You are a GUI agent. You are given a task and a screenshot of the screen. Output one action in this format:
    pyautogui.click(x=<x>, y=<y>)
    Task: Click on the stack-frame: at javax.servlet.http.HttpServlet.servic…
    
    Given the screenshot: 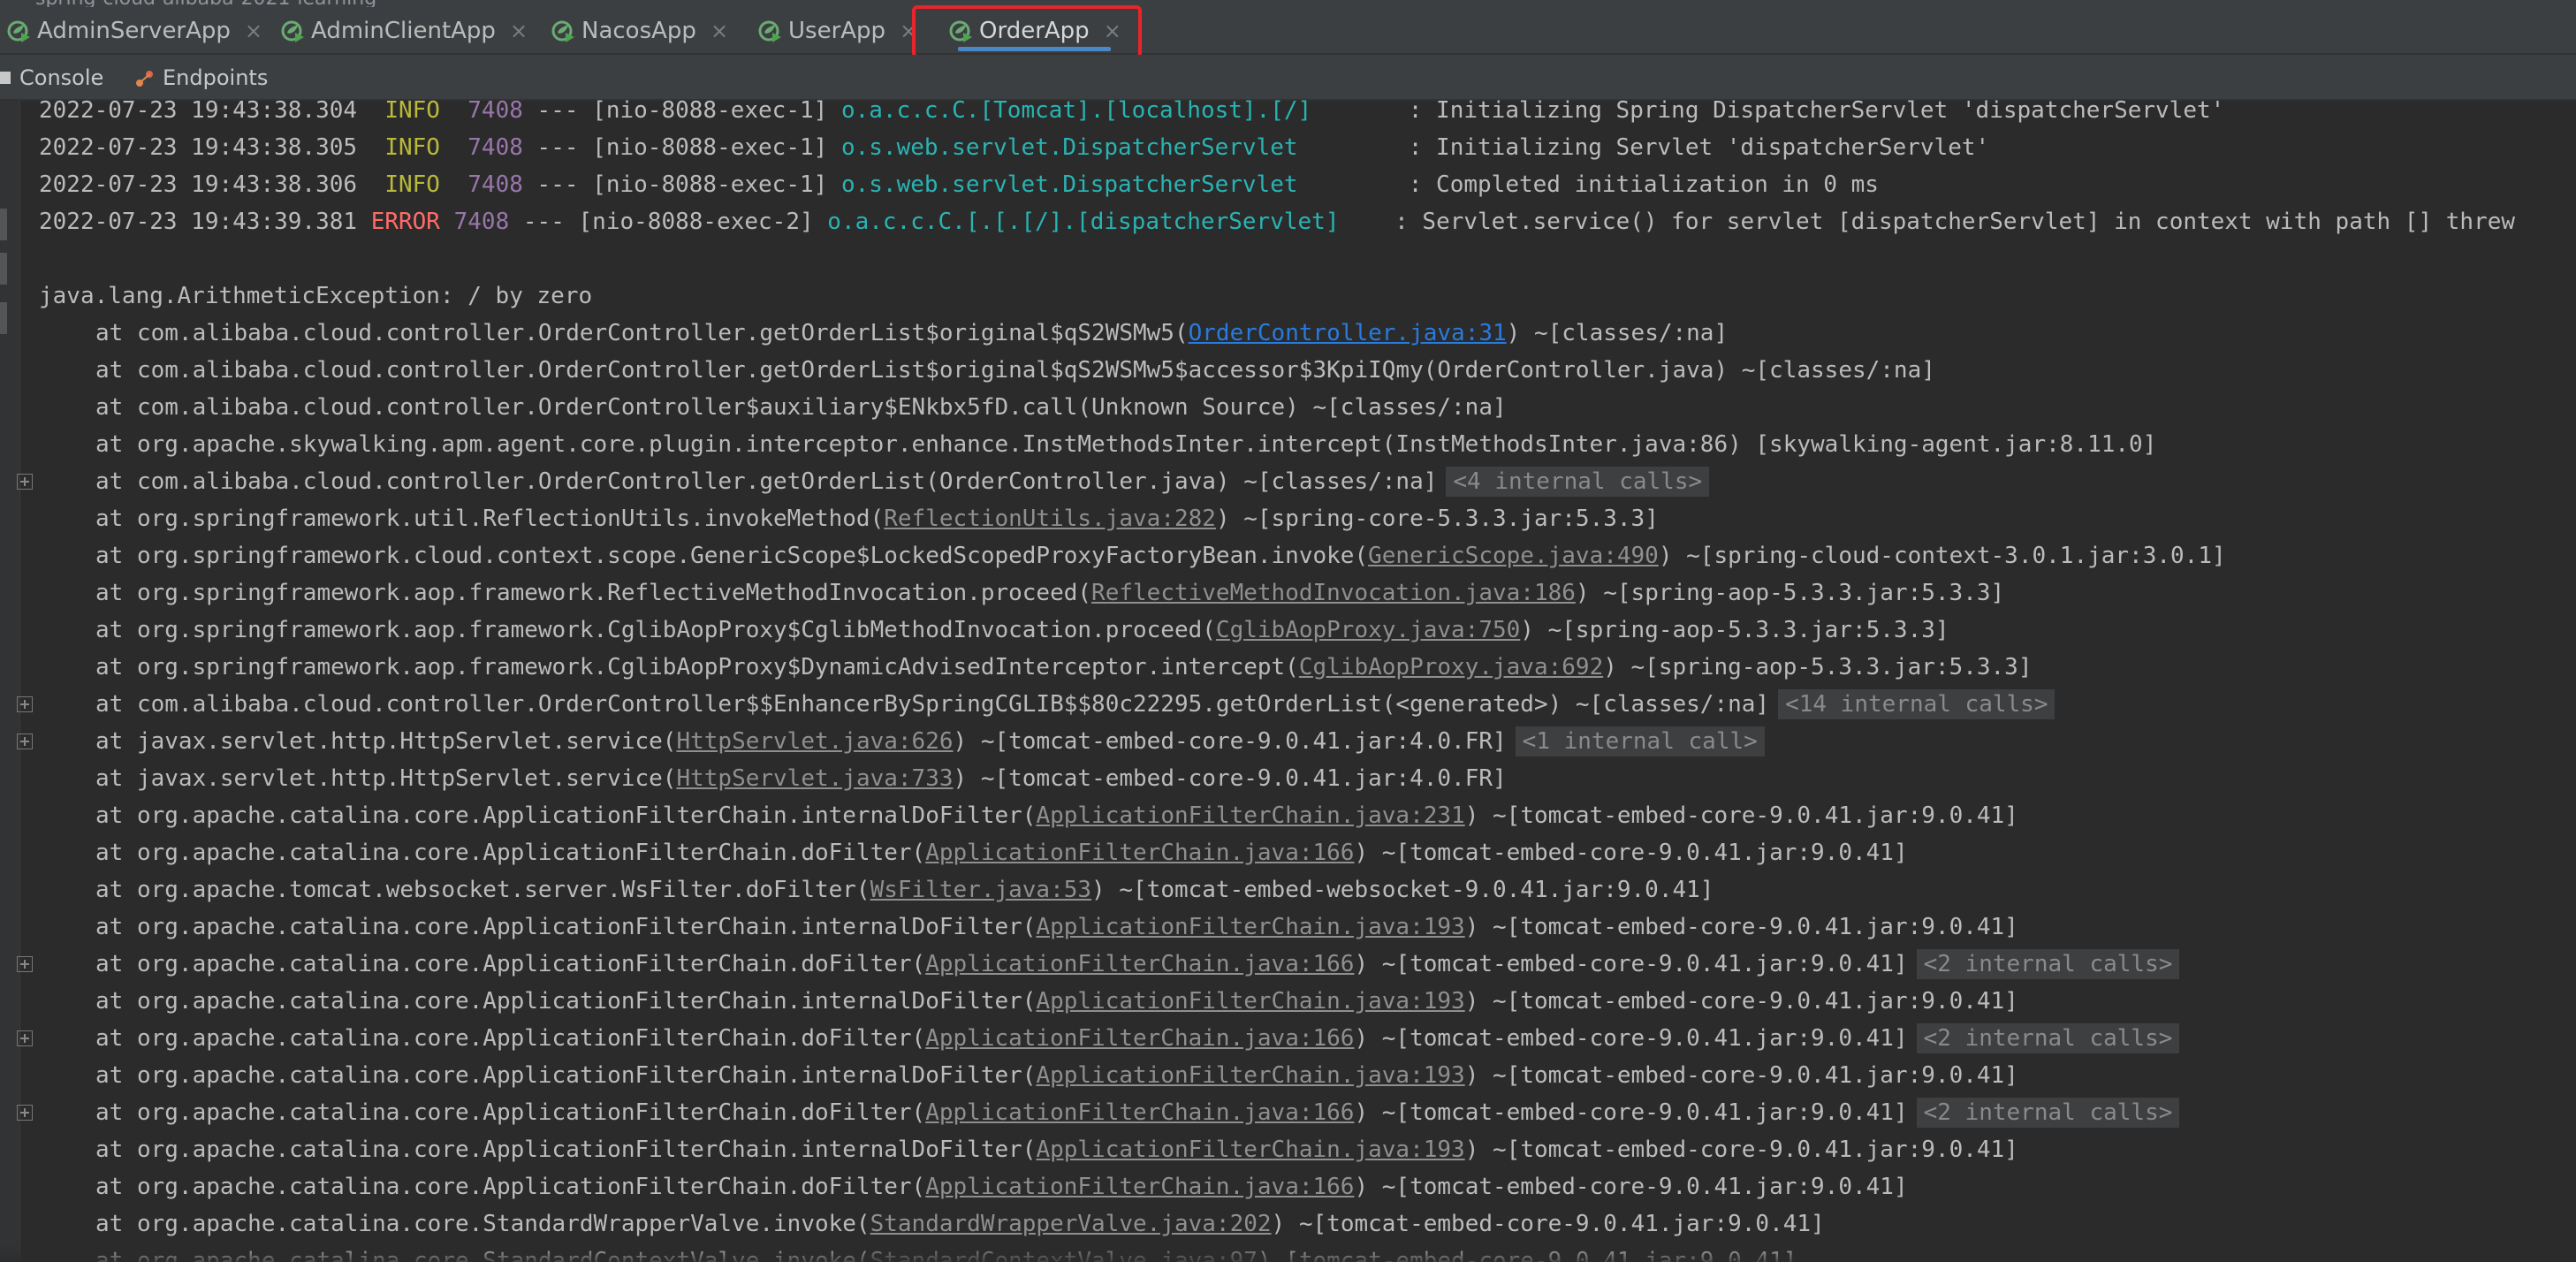 What is the action you would take?
    pyautogui.click(x=773, y=778)
    